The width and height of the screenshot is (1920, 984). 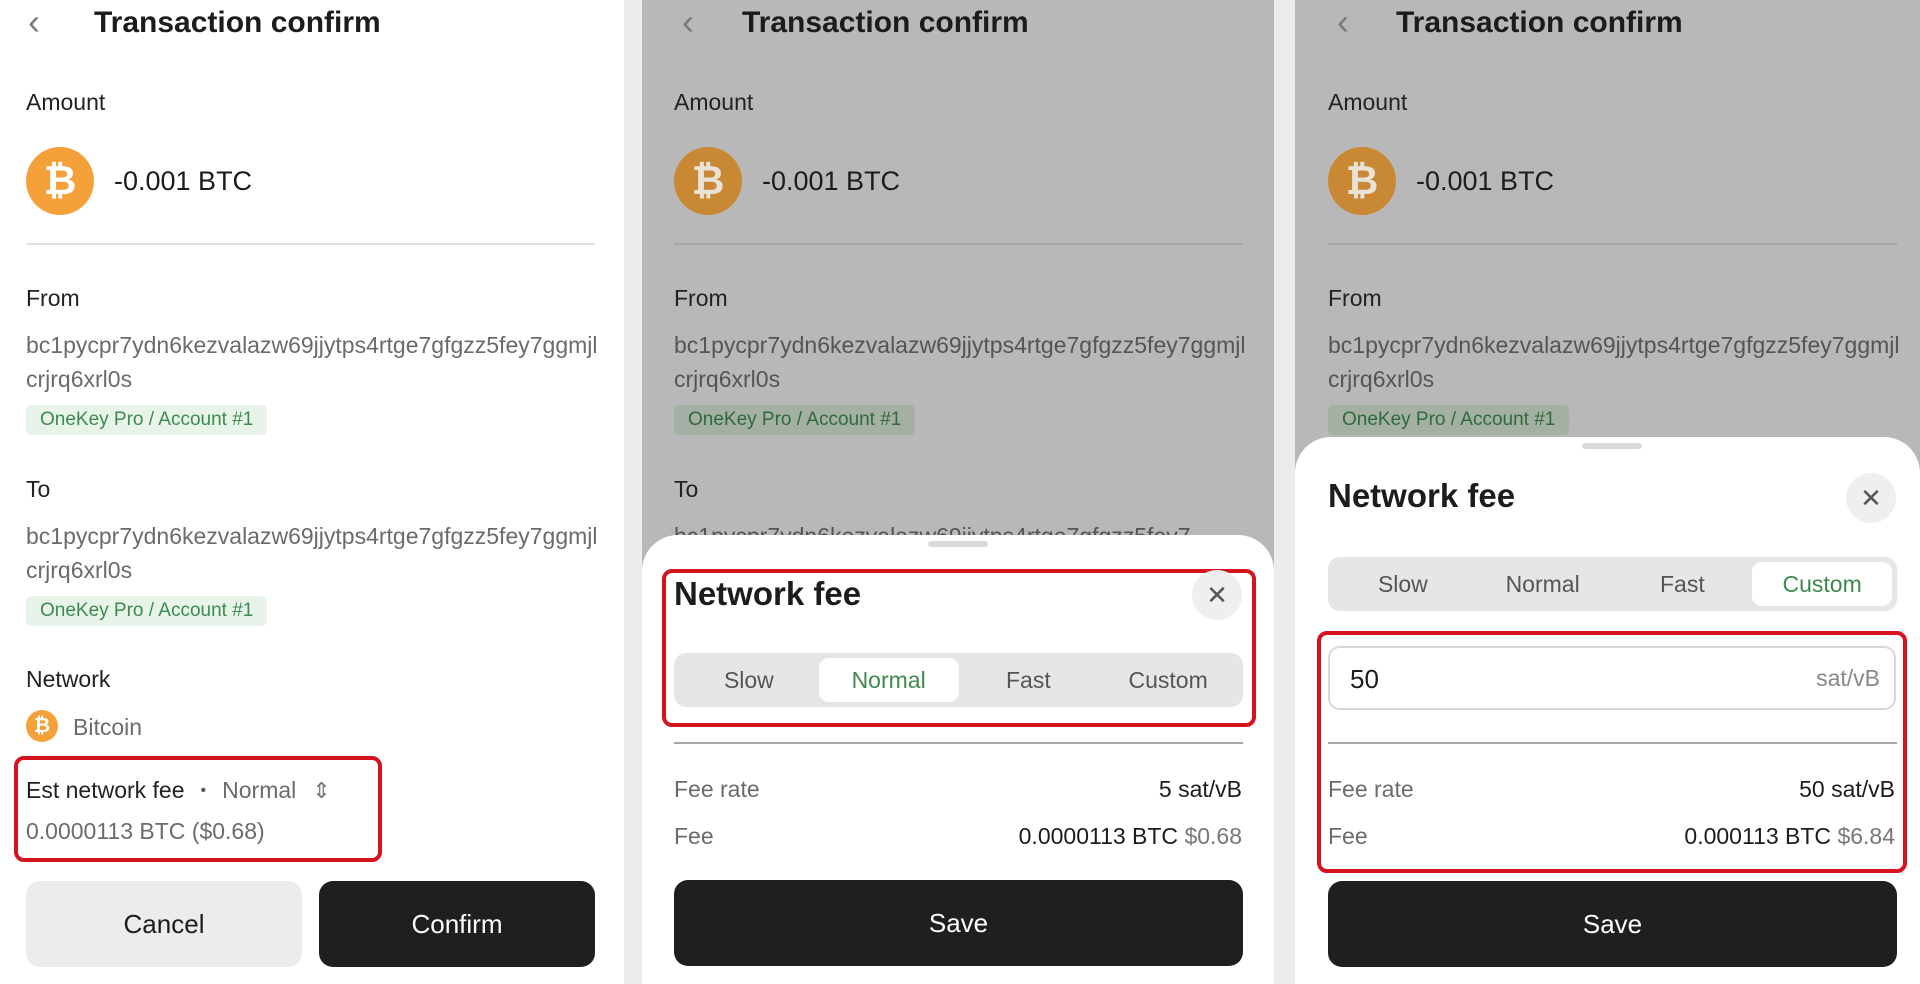 What do you see at coordinates (68, 679) in the screenshot?
I see `network-label: Network` at bounding box center [68, 679].